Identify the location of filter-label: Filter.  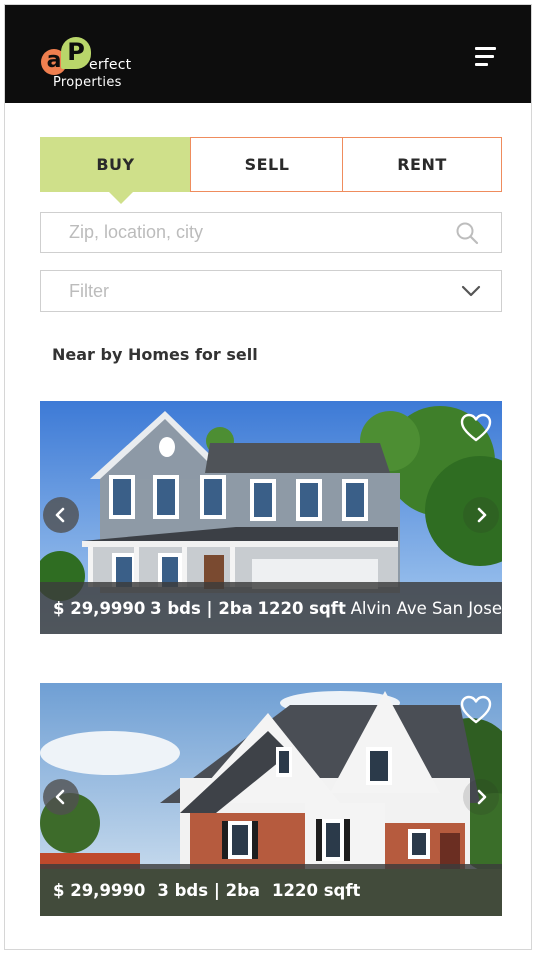
(89, 291).